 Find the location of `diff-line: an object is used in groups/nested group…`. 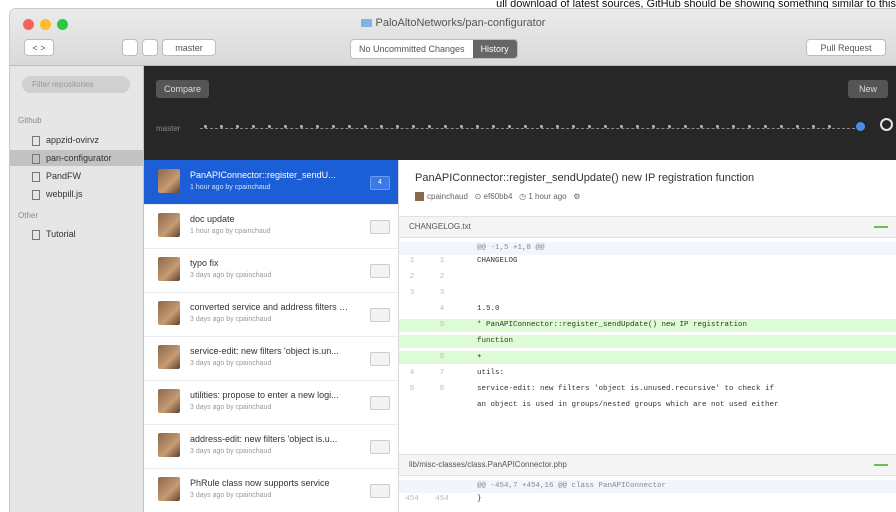

diff-line: an object is used in groups/nested group… is located at coordinates (647, 405).